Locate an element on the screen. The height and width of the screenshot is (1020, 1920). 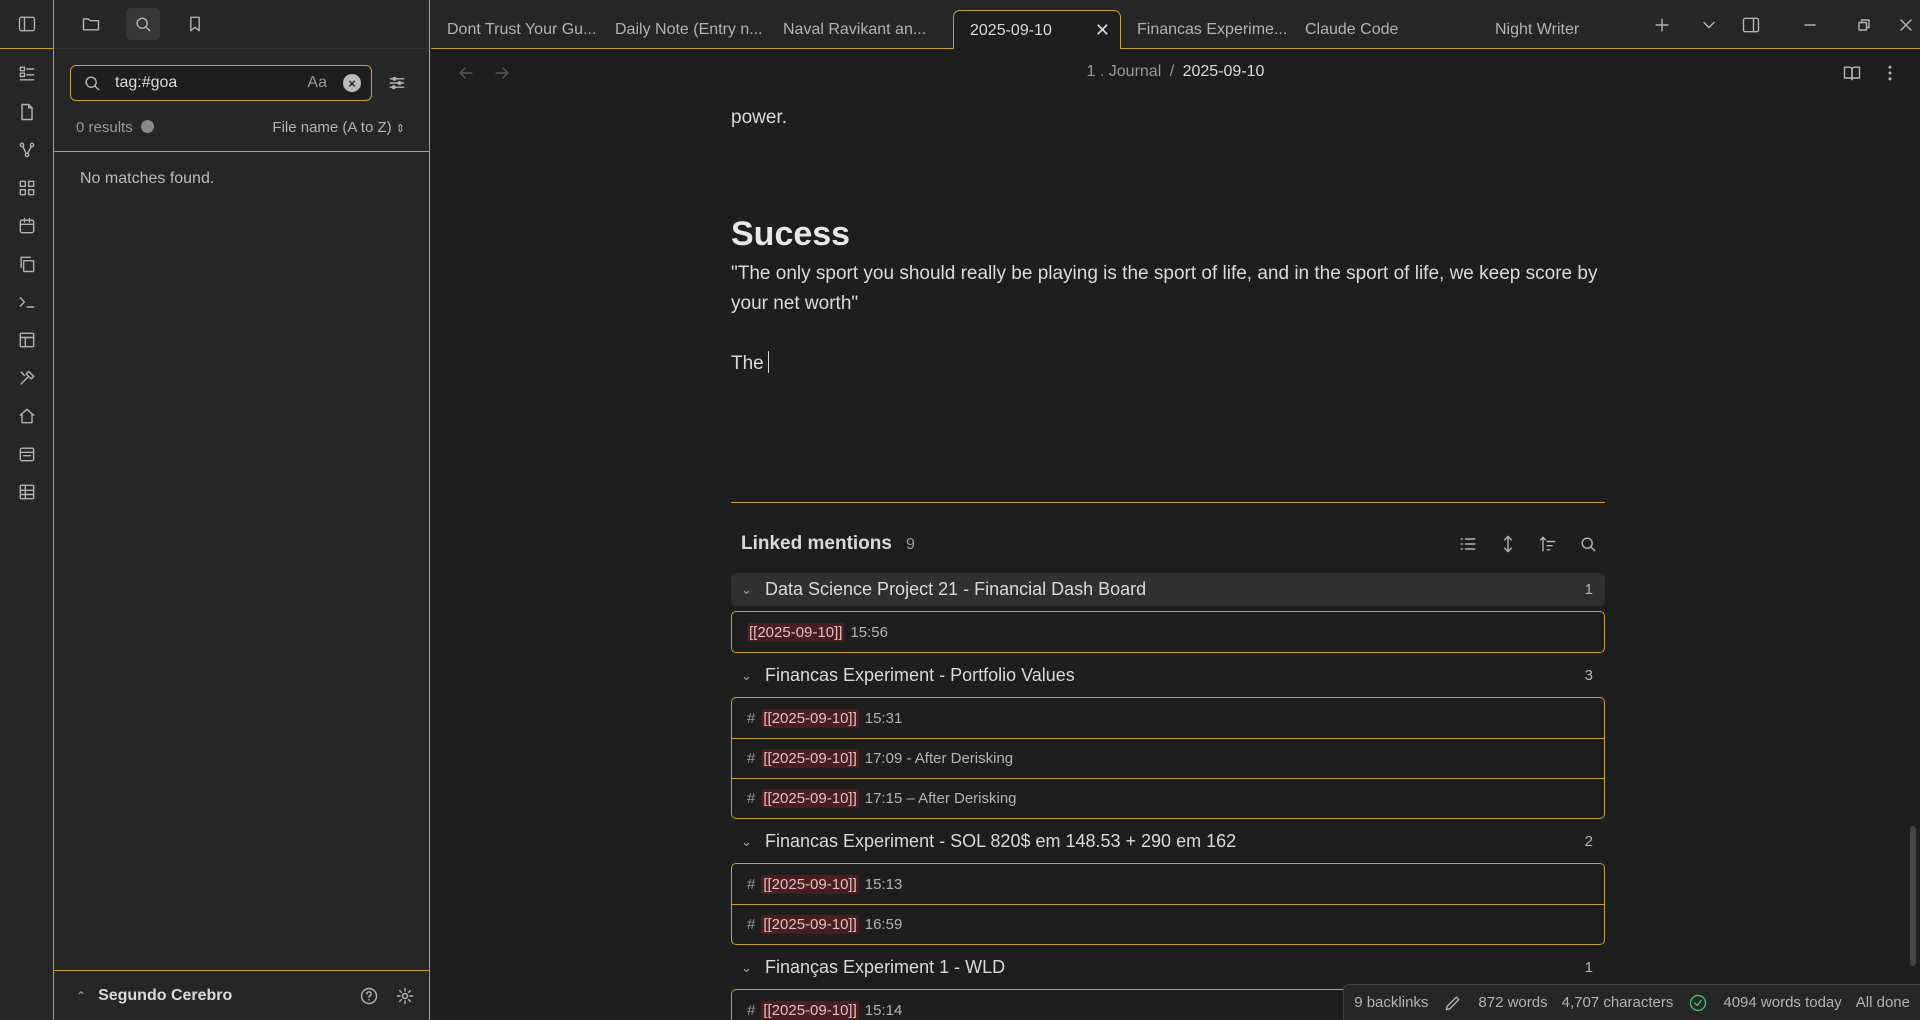
home-icon is located at coordinates (27, 416).